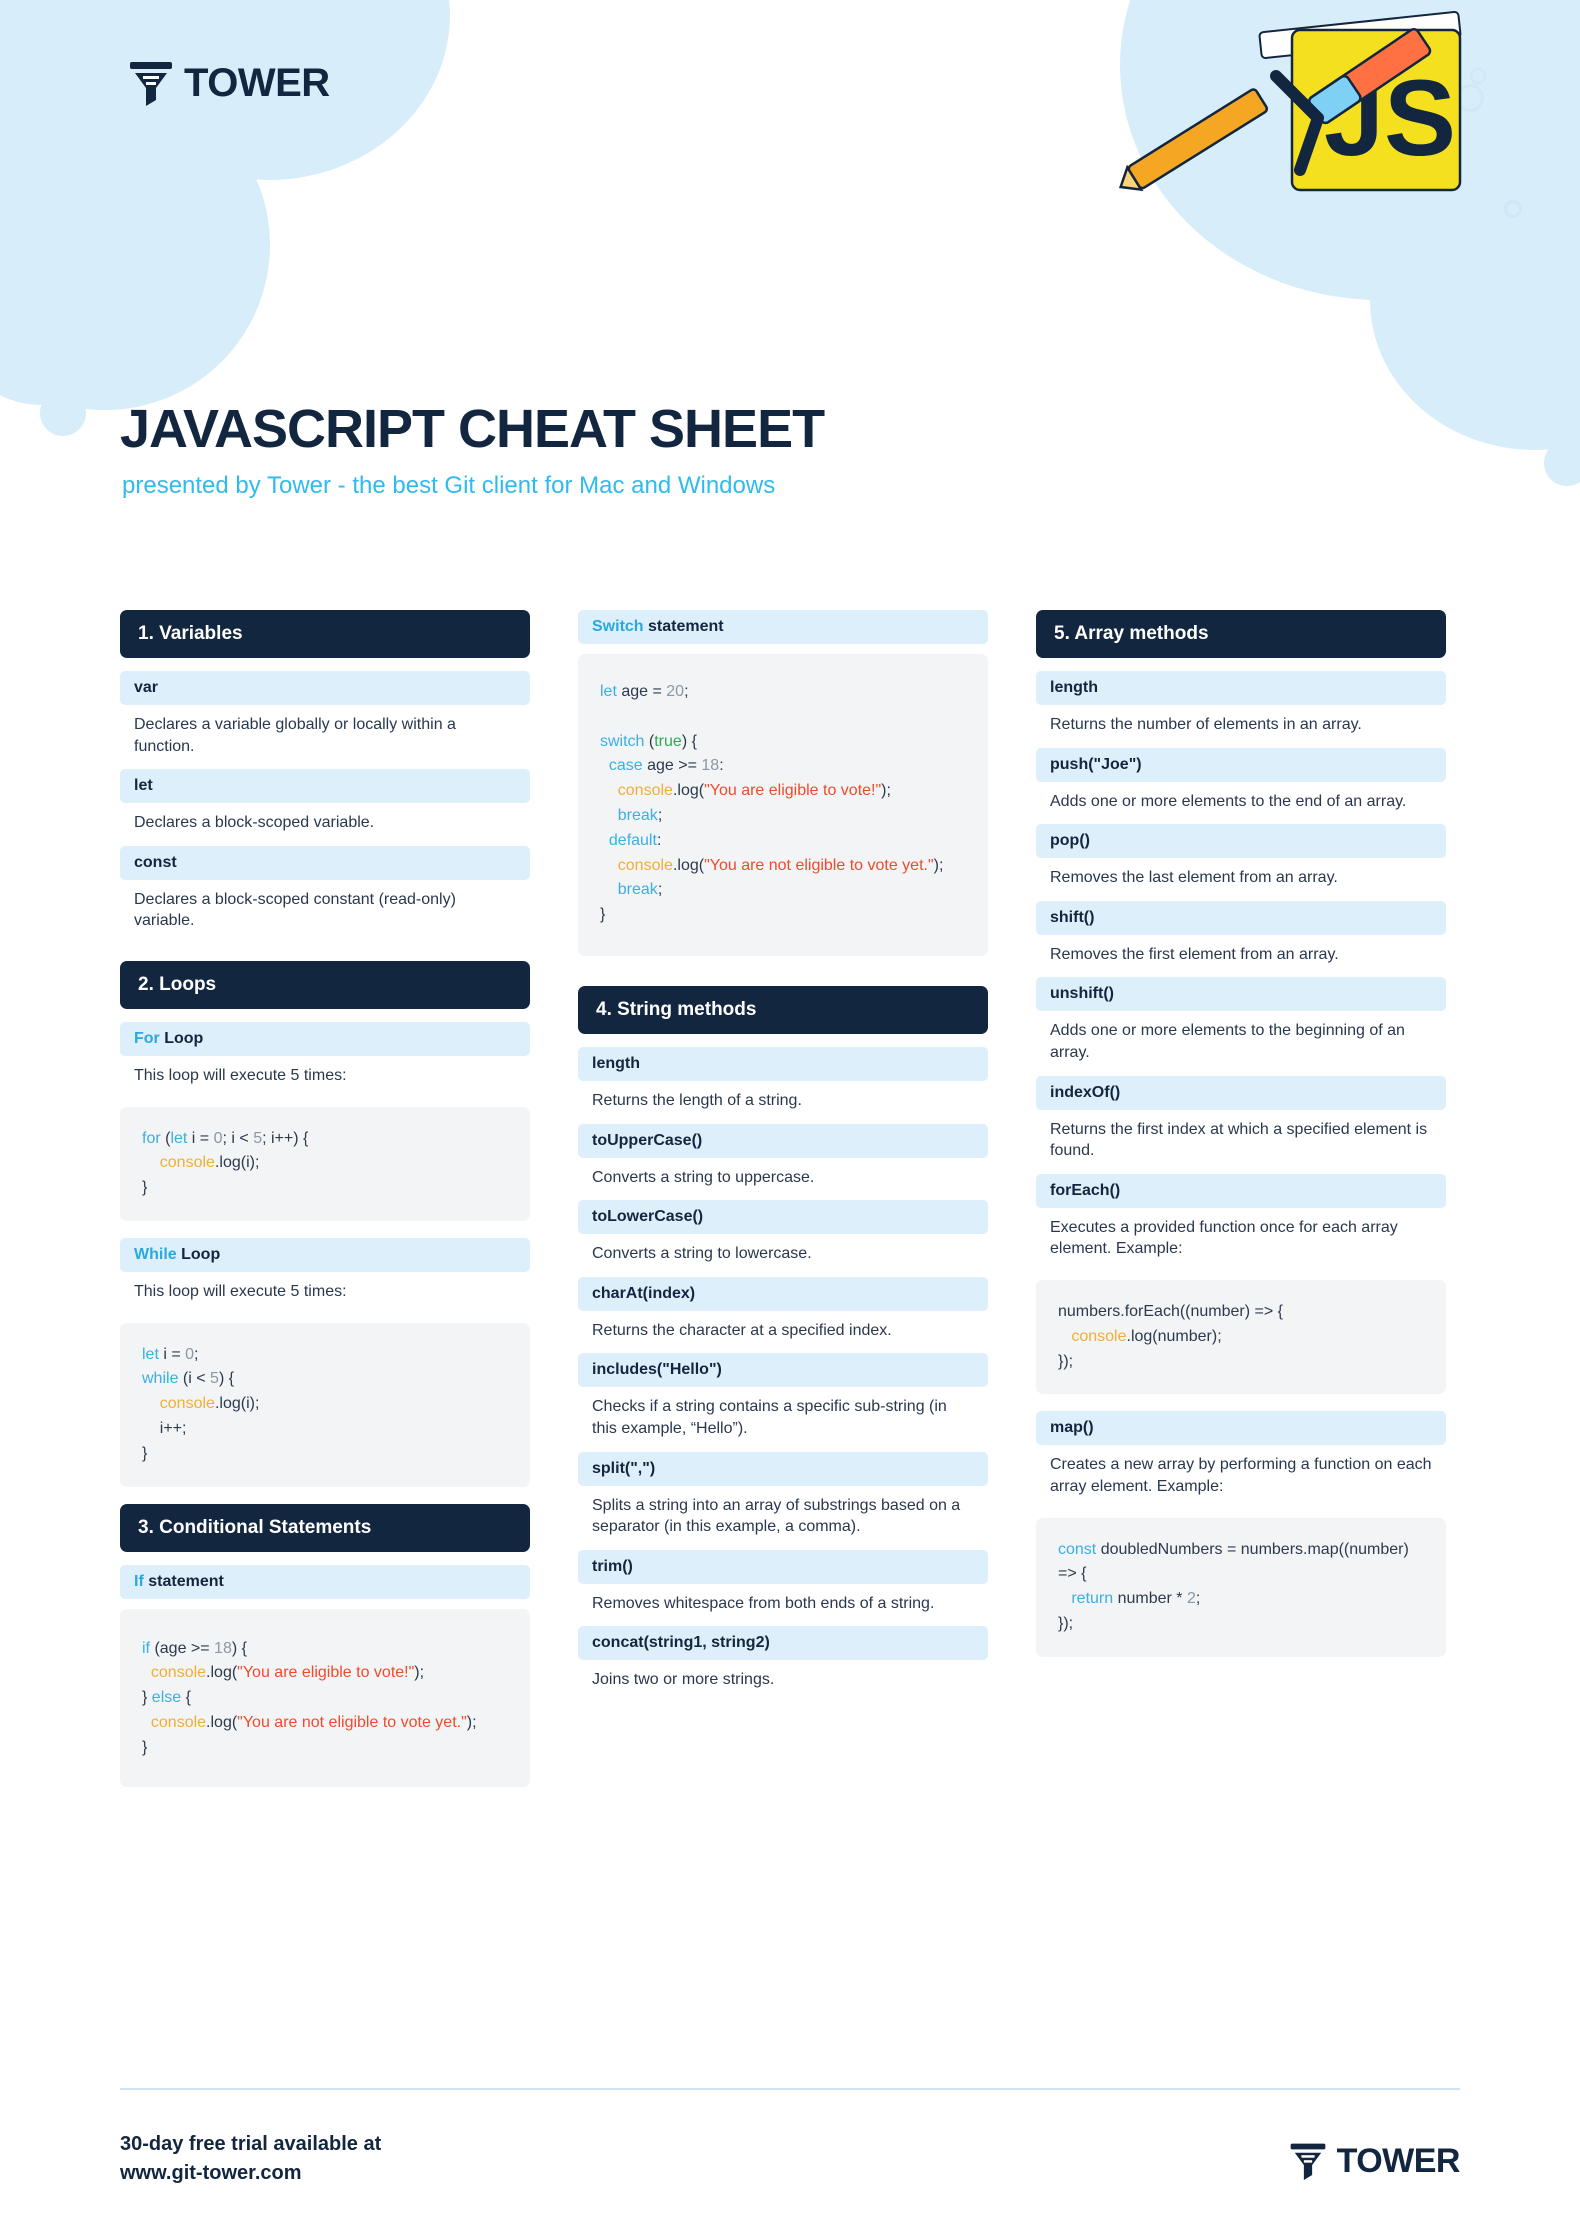 The image size is (1580, 2234). What do you see at coordinates (1241, 841) in the screenshot?
I see `term-pop: pop()` at bounding box center [1241, 841].